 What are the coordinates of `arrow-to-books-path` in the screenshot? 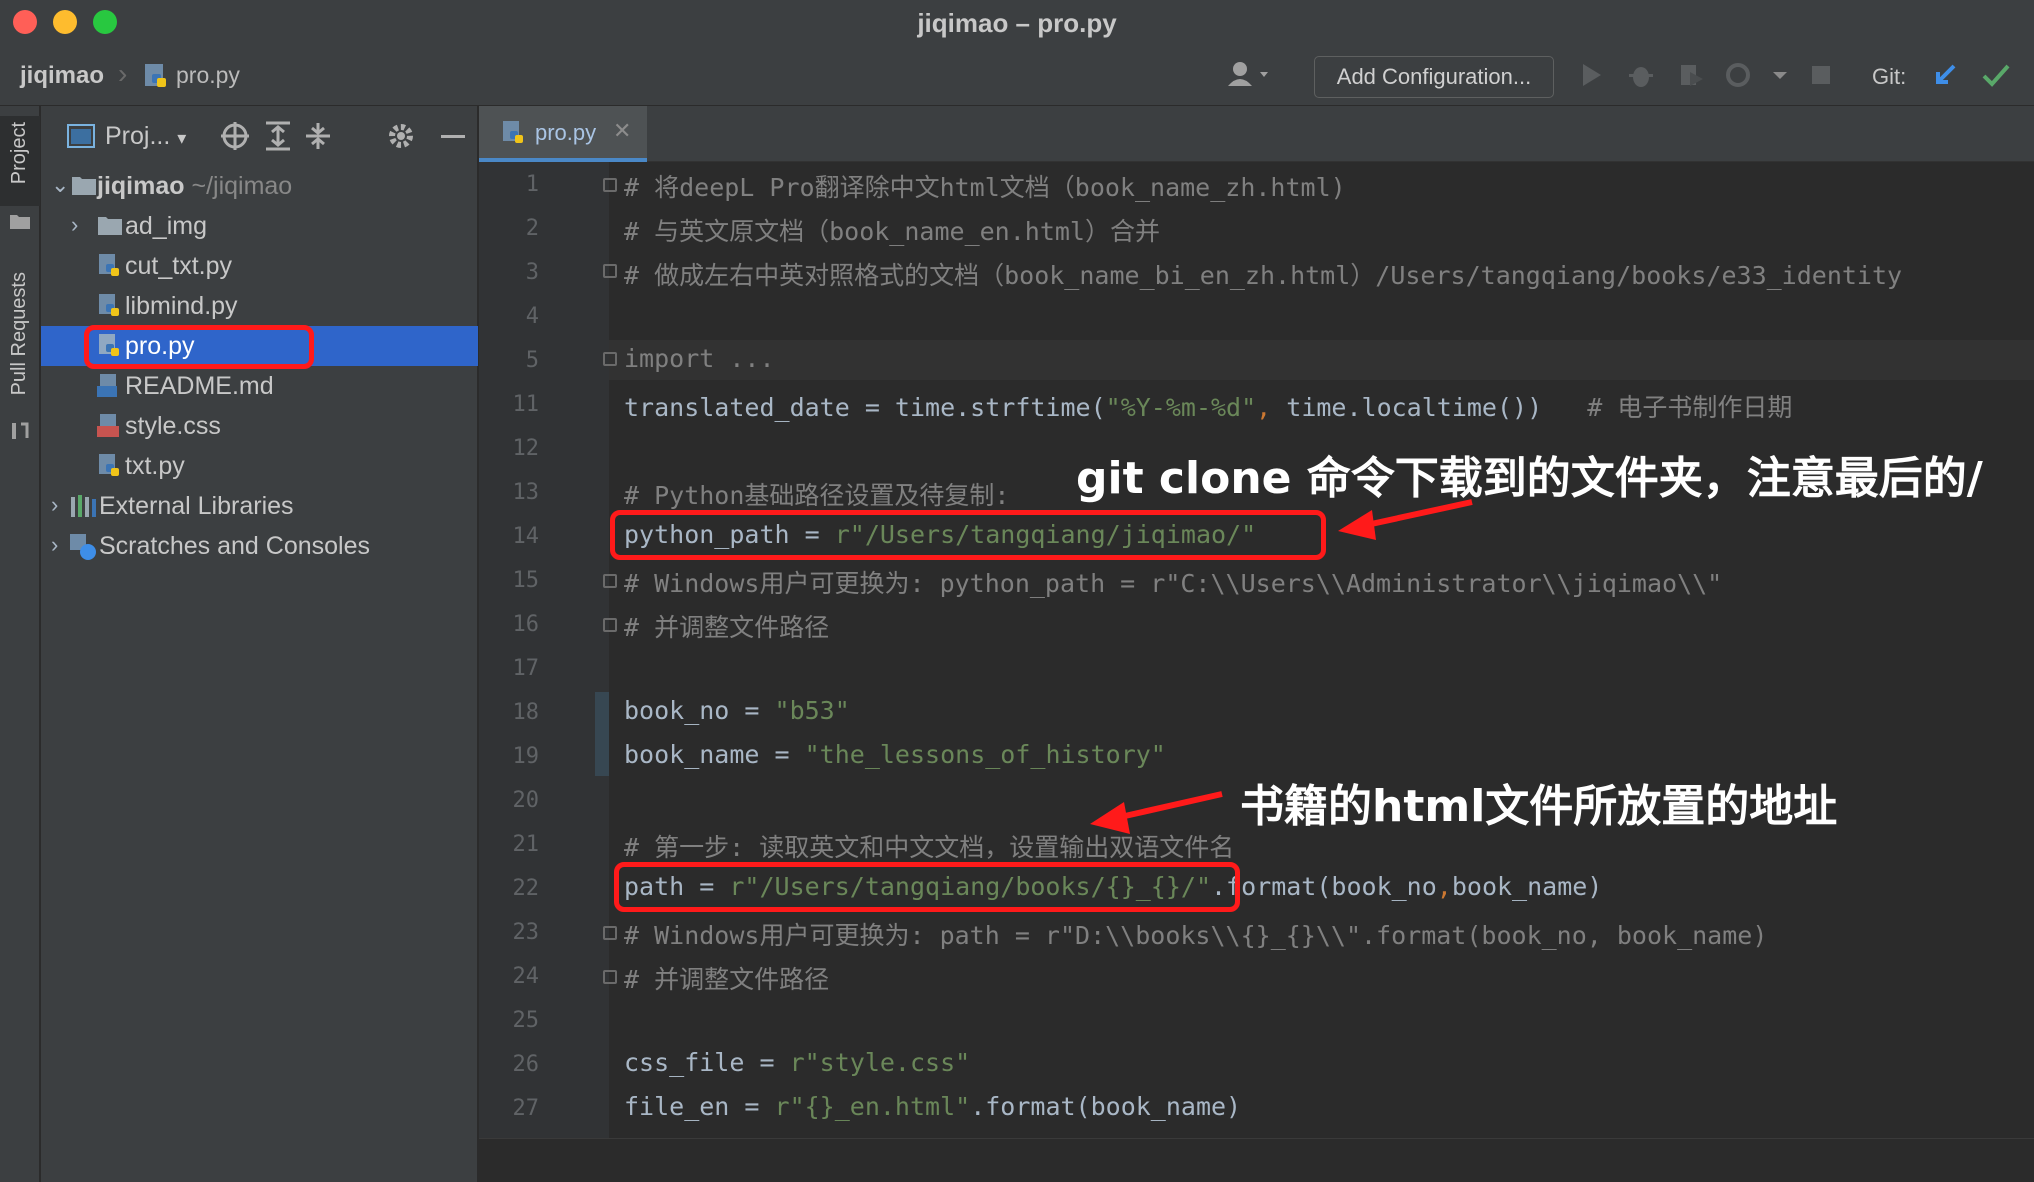 It's located at (1156, 812).